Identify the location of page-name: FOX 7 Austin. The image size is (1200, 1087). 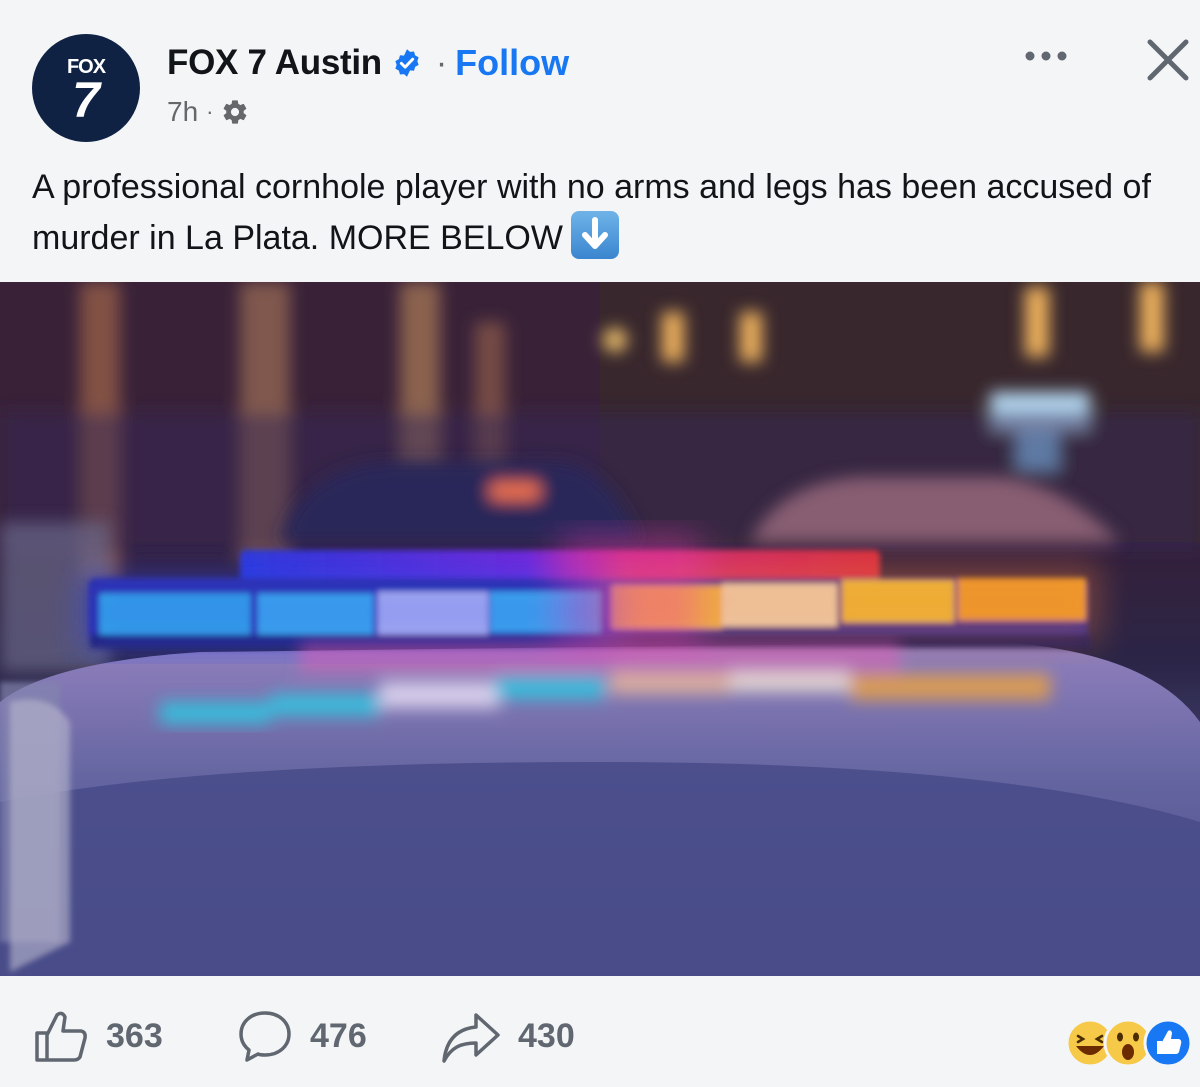
(274, 63).